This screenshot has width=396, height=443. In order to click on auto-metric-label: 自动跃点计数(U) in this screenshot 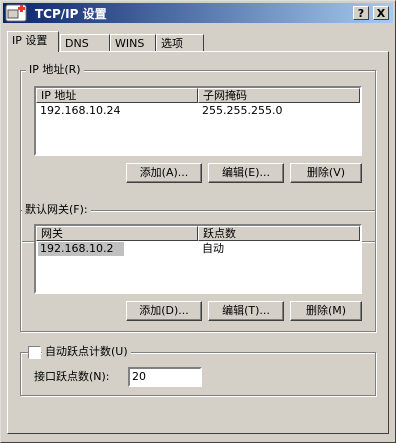, I will do `click(86, 352)`.